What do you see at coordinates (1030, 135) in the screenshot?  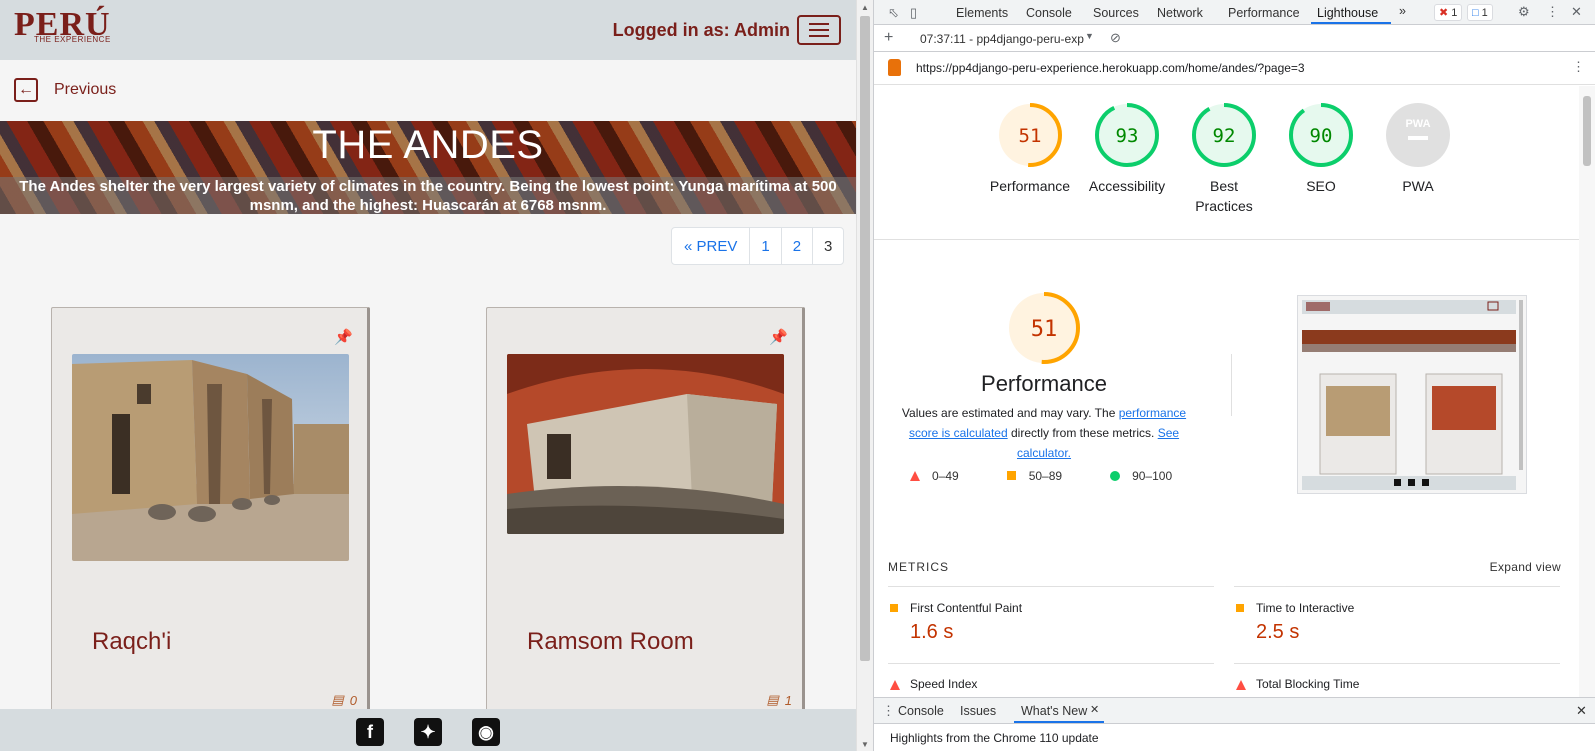 I see `gauge-performance: 51` at bounding box center [1030, 135].